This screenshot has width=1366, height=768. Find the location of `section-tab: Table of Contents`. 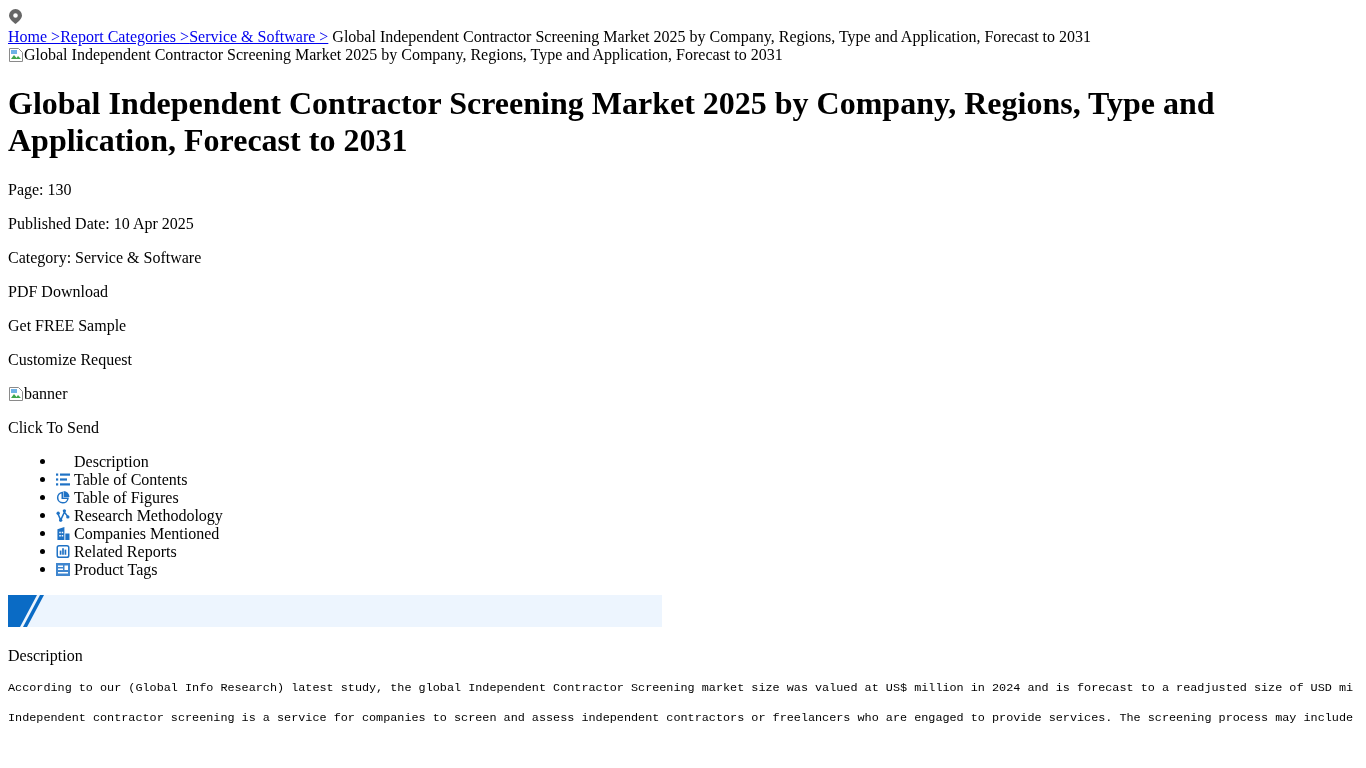

section-tab: Table of Contents is located at coordinates (122, 479).